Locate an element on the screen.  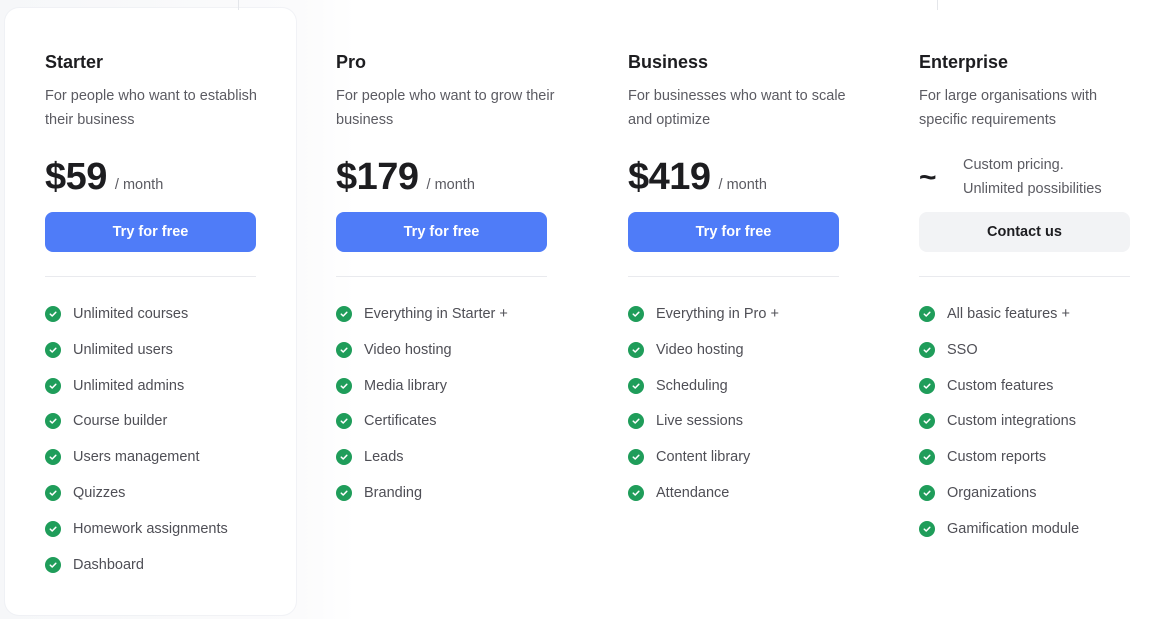
feature-label: Custom features is located at coordinates (1000, 385).